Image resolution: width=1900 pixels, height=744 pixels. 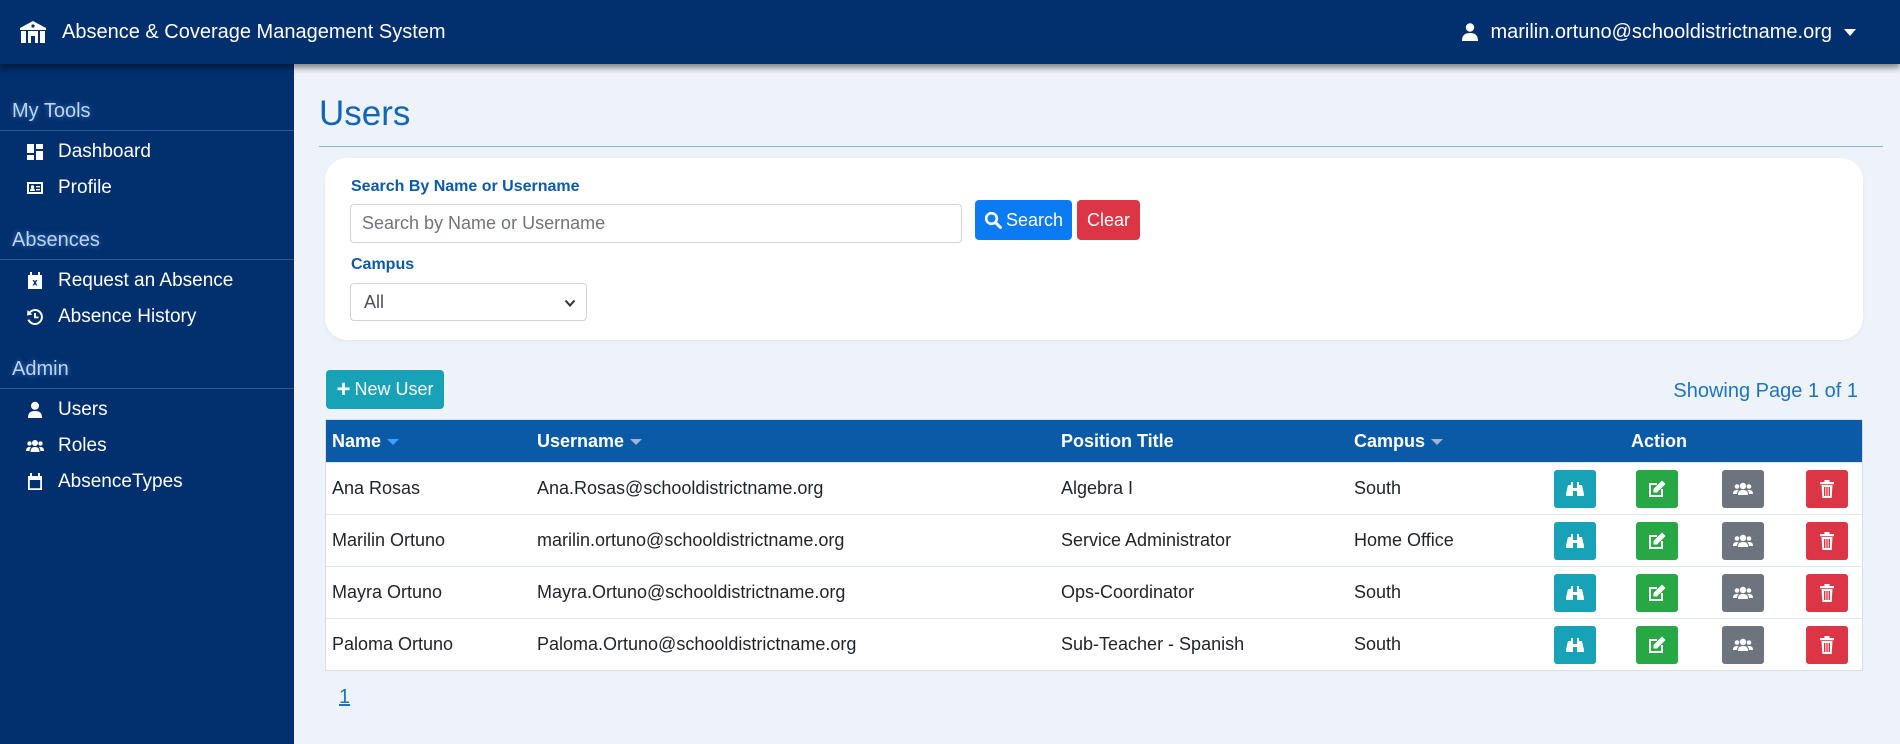 What do you see at coordinates (1034, 219) in the screenshot?
I see `search-button-label: Search` at bounding box center [1034, 219].